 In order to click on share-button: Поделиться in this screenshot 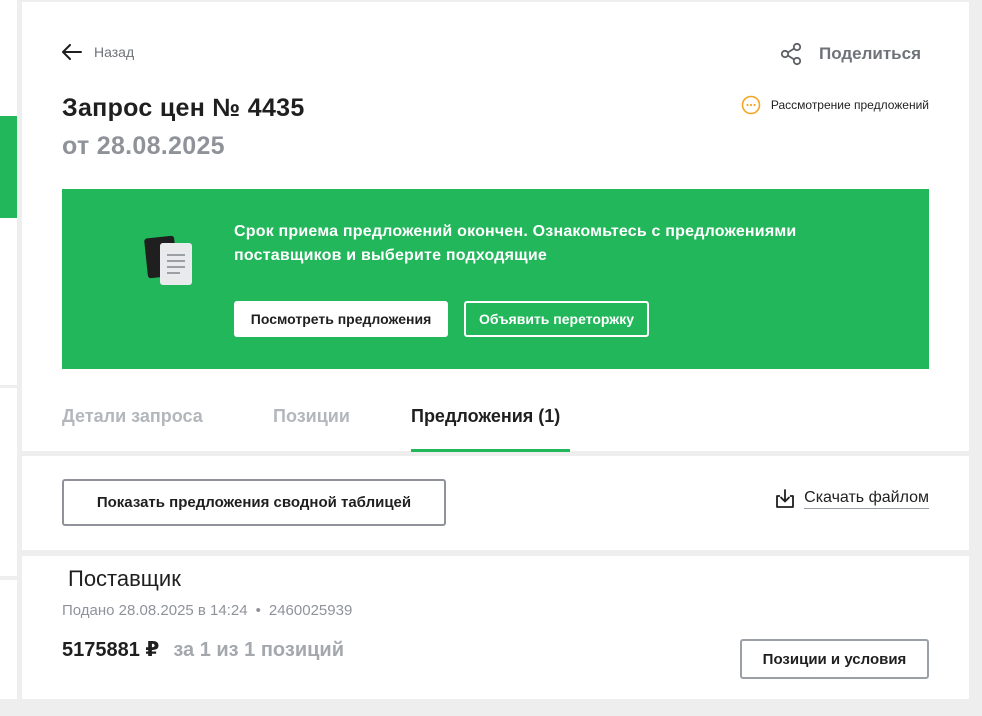, I will do `click(850, 54)`.